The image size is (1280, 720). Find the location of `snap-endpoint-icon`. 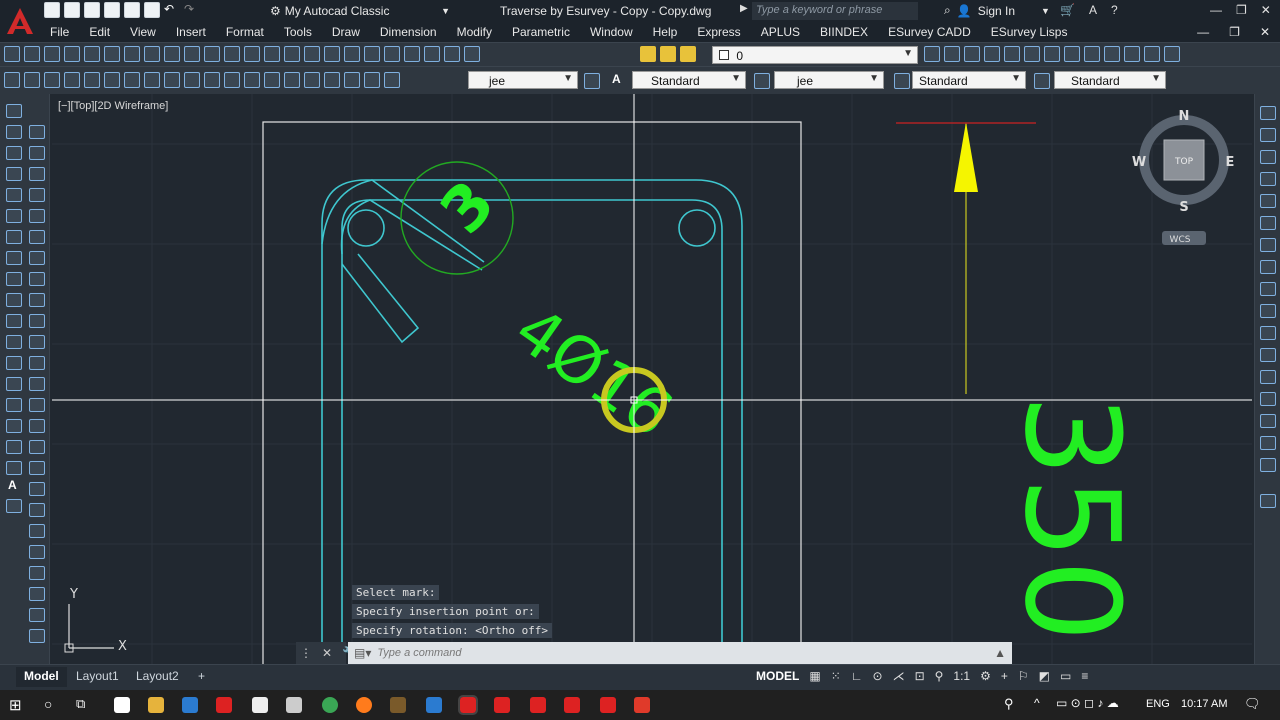

snap-endpoint-icon is located at coordinates (1268, 157).